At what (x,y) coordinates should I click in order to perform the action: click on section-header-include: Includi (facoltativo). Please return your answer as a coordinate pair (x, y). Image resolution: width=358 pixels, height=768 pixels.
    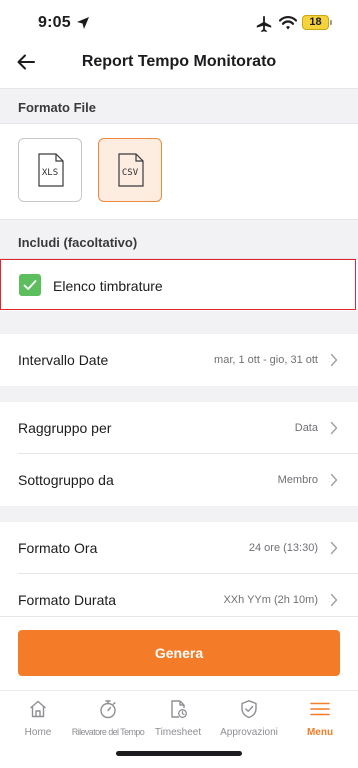
    Looking at the image, I should click on (179, 239).